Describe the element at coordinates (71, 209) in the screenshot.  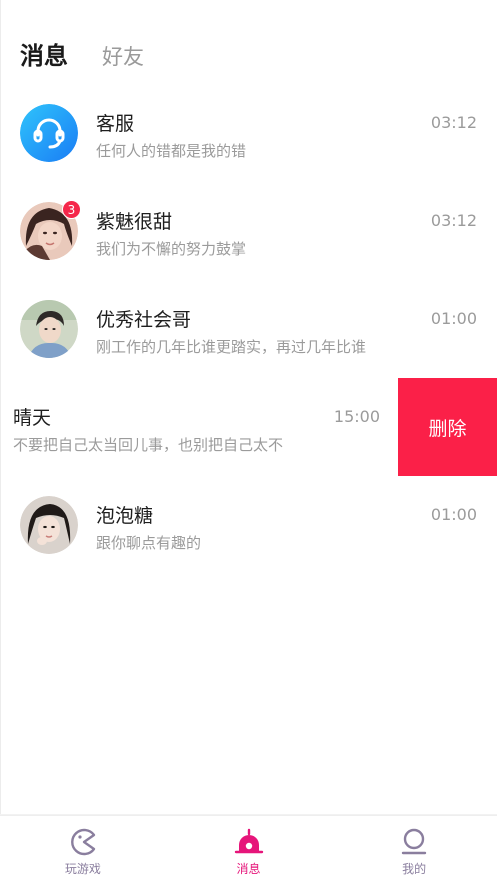
I see `unread-badge: 3` at that location.